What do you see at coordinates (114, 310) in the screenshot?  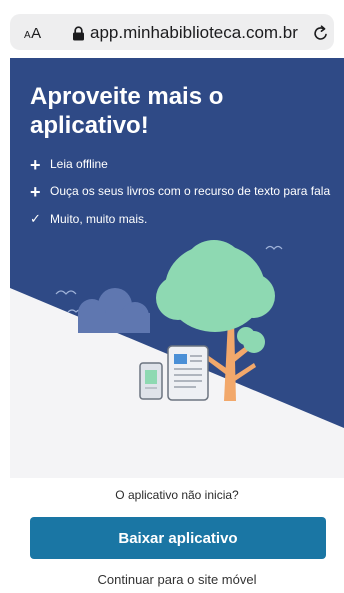 I see `cloud-icon` at bounding box center [114, 310].